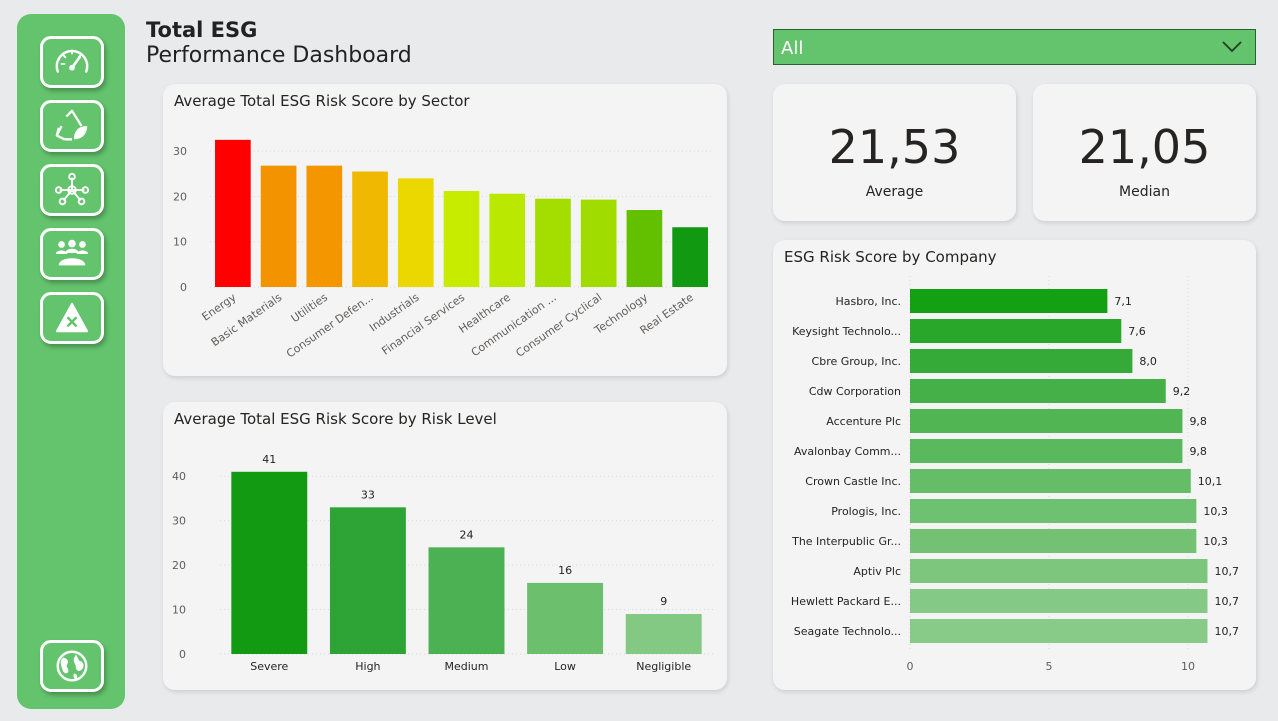 The height and width of the screenshot is (721, 1278). I want to click on median-kpi-card: 21,05 Median, so click(1144, 152).